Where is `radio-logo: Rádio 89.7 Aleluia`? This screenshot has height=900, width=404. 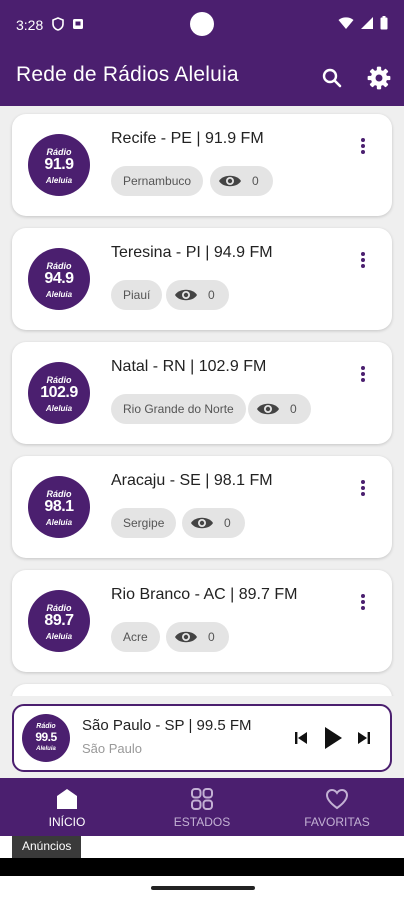
radio-logo: Rádio 89.7 Aleluia is located at coordinates (59, 621).